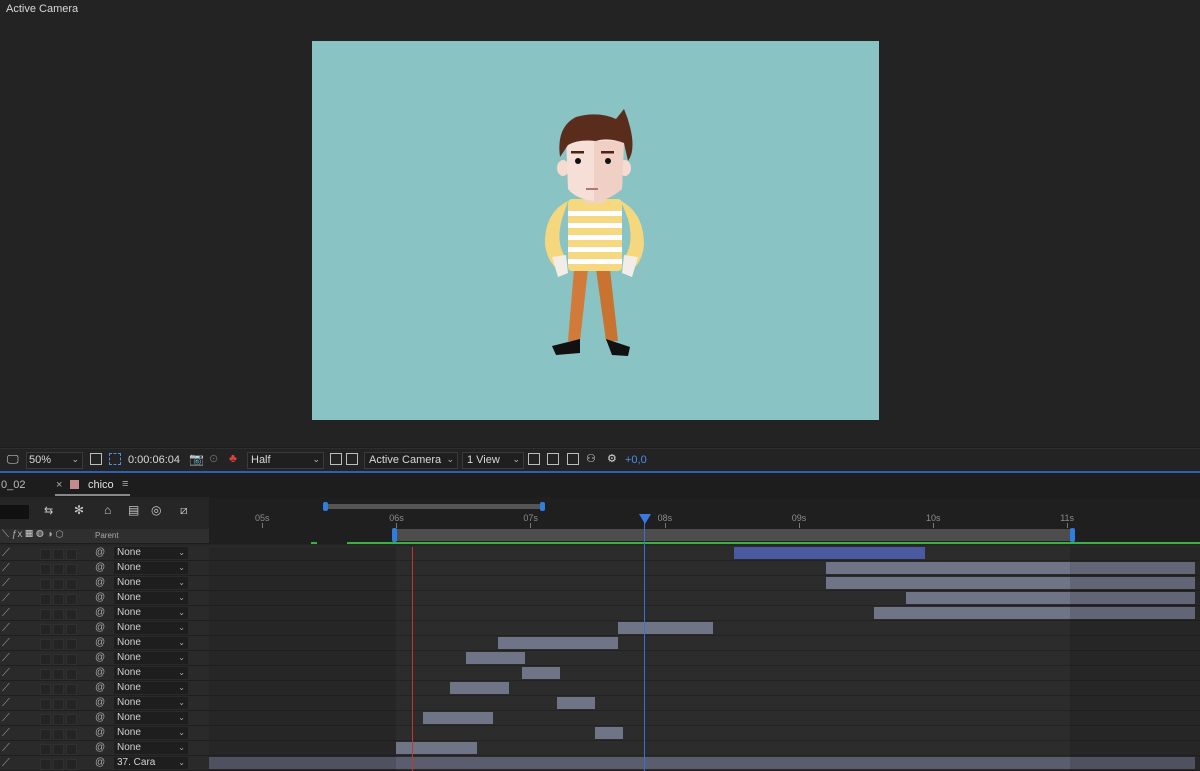 This screenshot has width=1200, height=771. What do you see at coordinates (325, 506) in the screenshot?
I see `navigator-start-handle` at bounding box center [325, 506].